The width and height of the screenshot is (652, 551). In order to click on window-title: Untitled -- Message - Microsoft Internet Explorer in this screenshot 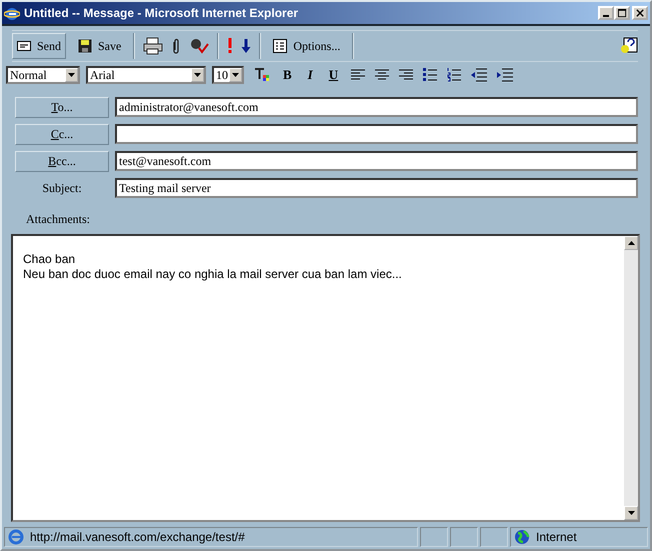, I will do `click(162, 13)`.